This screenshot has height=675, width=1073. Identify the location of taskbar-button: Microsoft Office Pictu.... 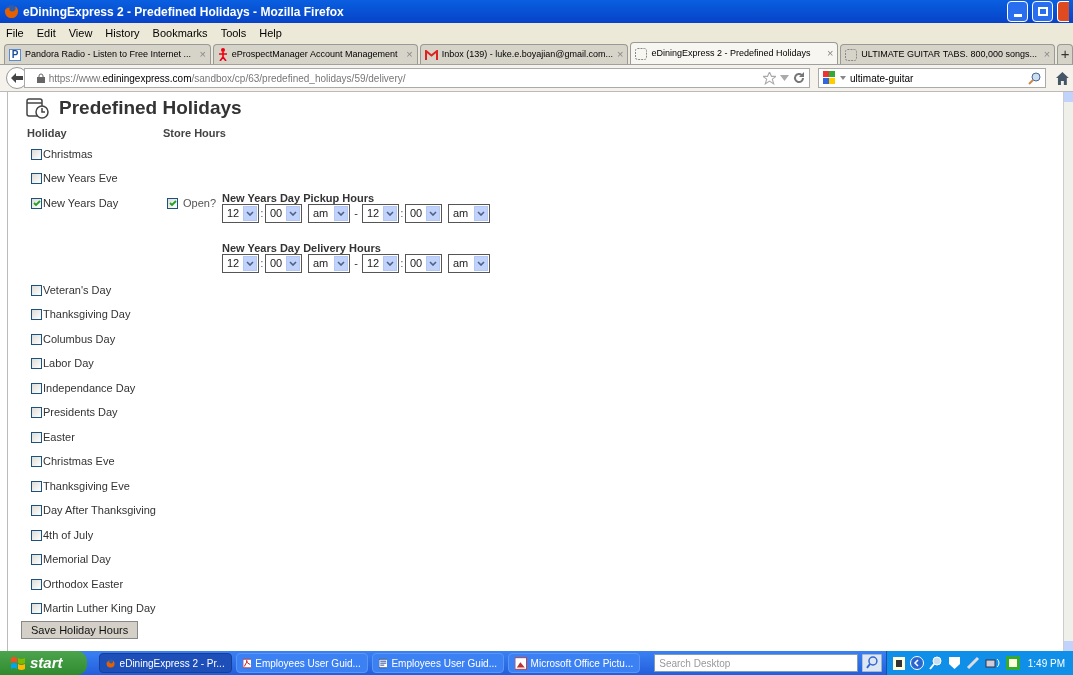
(574, 663).